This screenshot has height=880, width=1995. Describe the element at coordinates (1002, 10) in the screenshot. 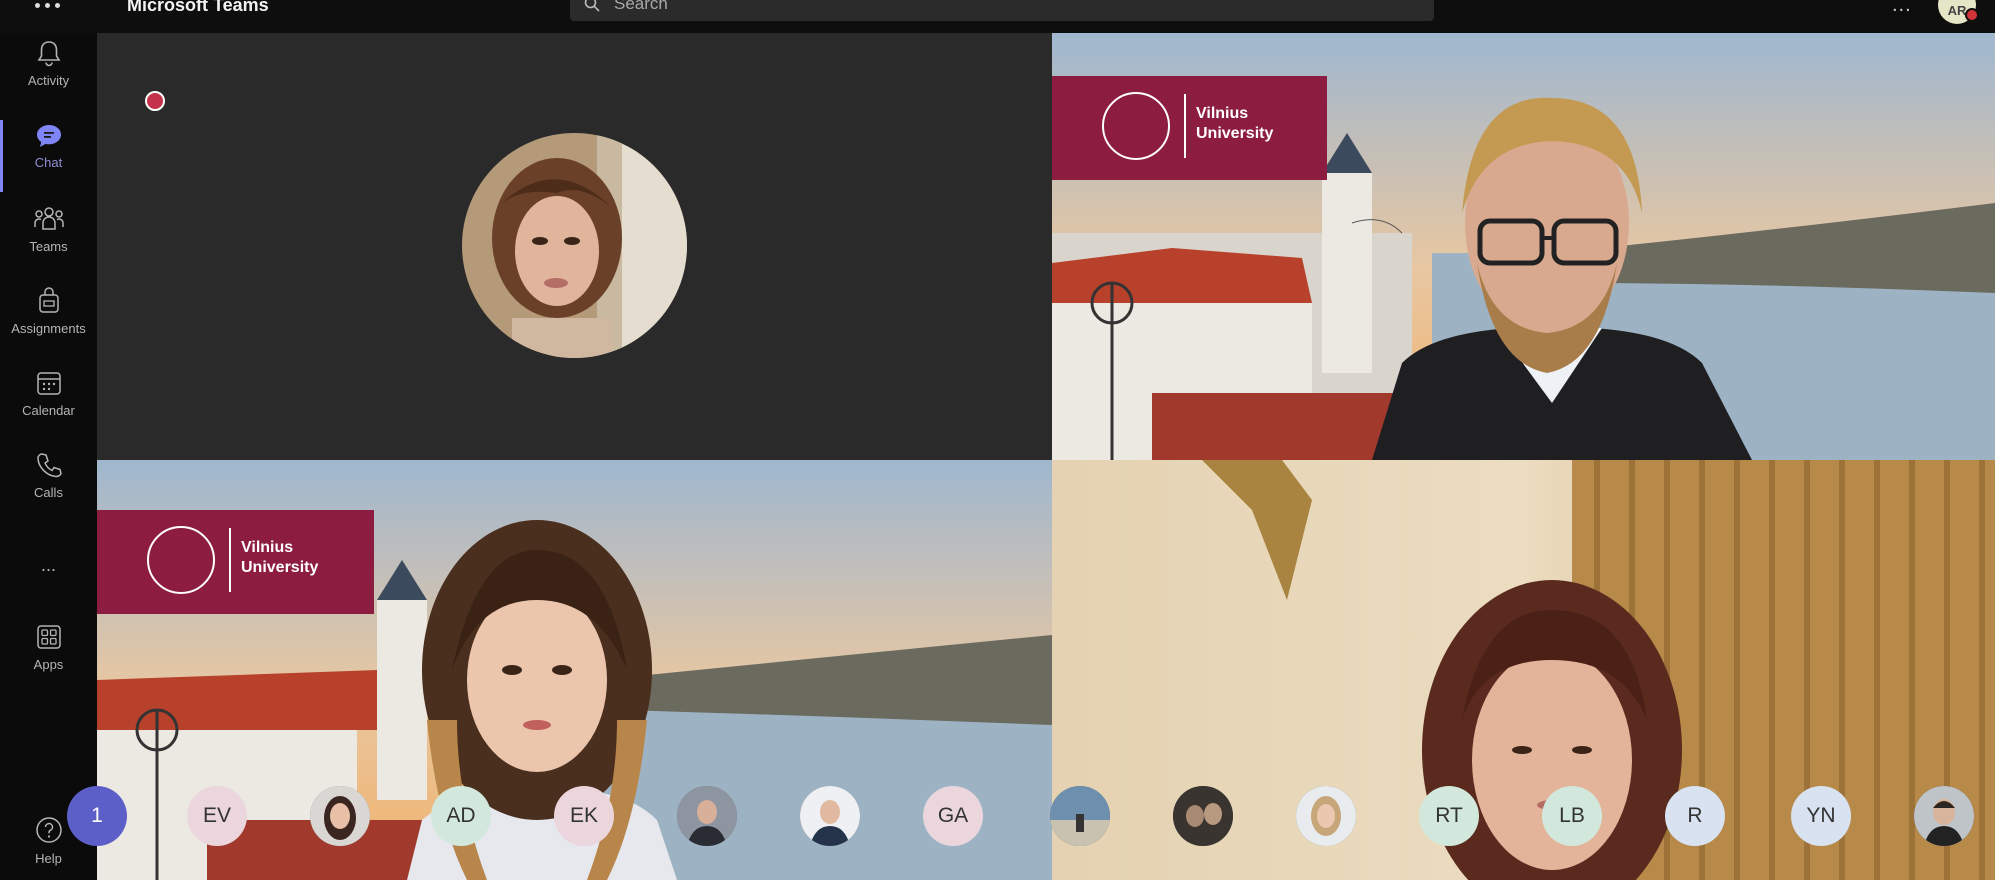

I see `search-input: Search` at that location.